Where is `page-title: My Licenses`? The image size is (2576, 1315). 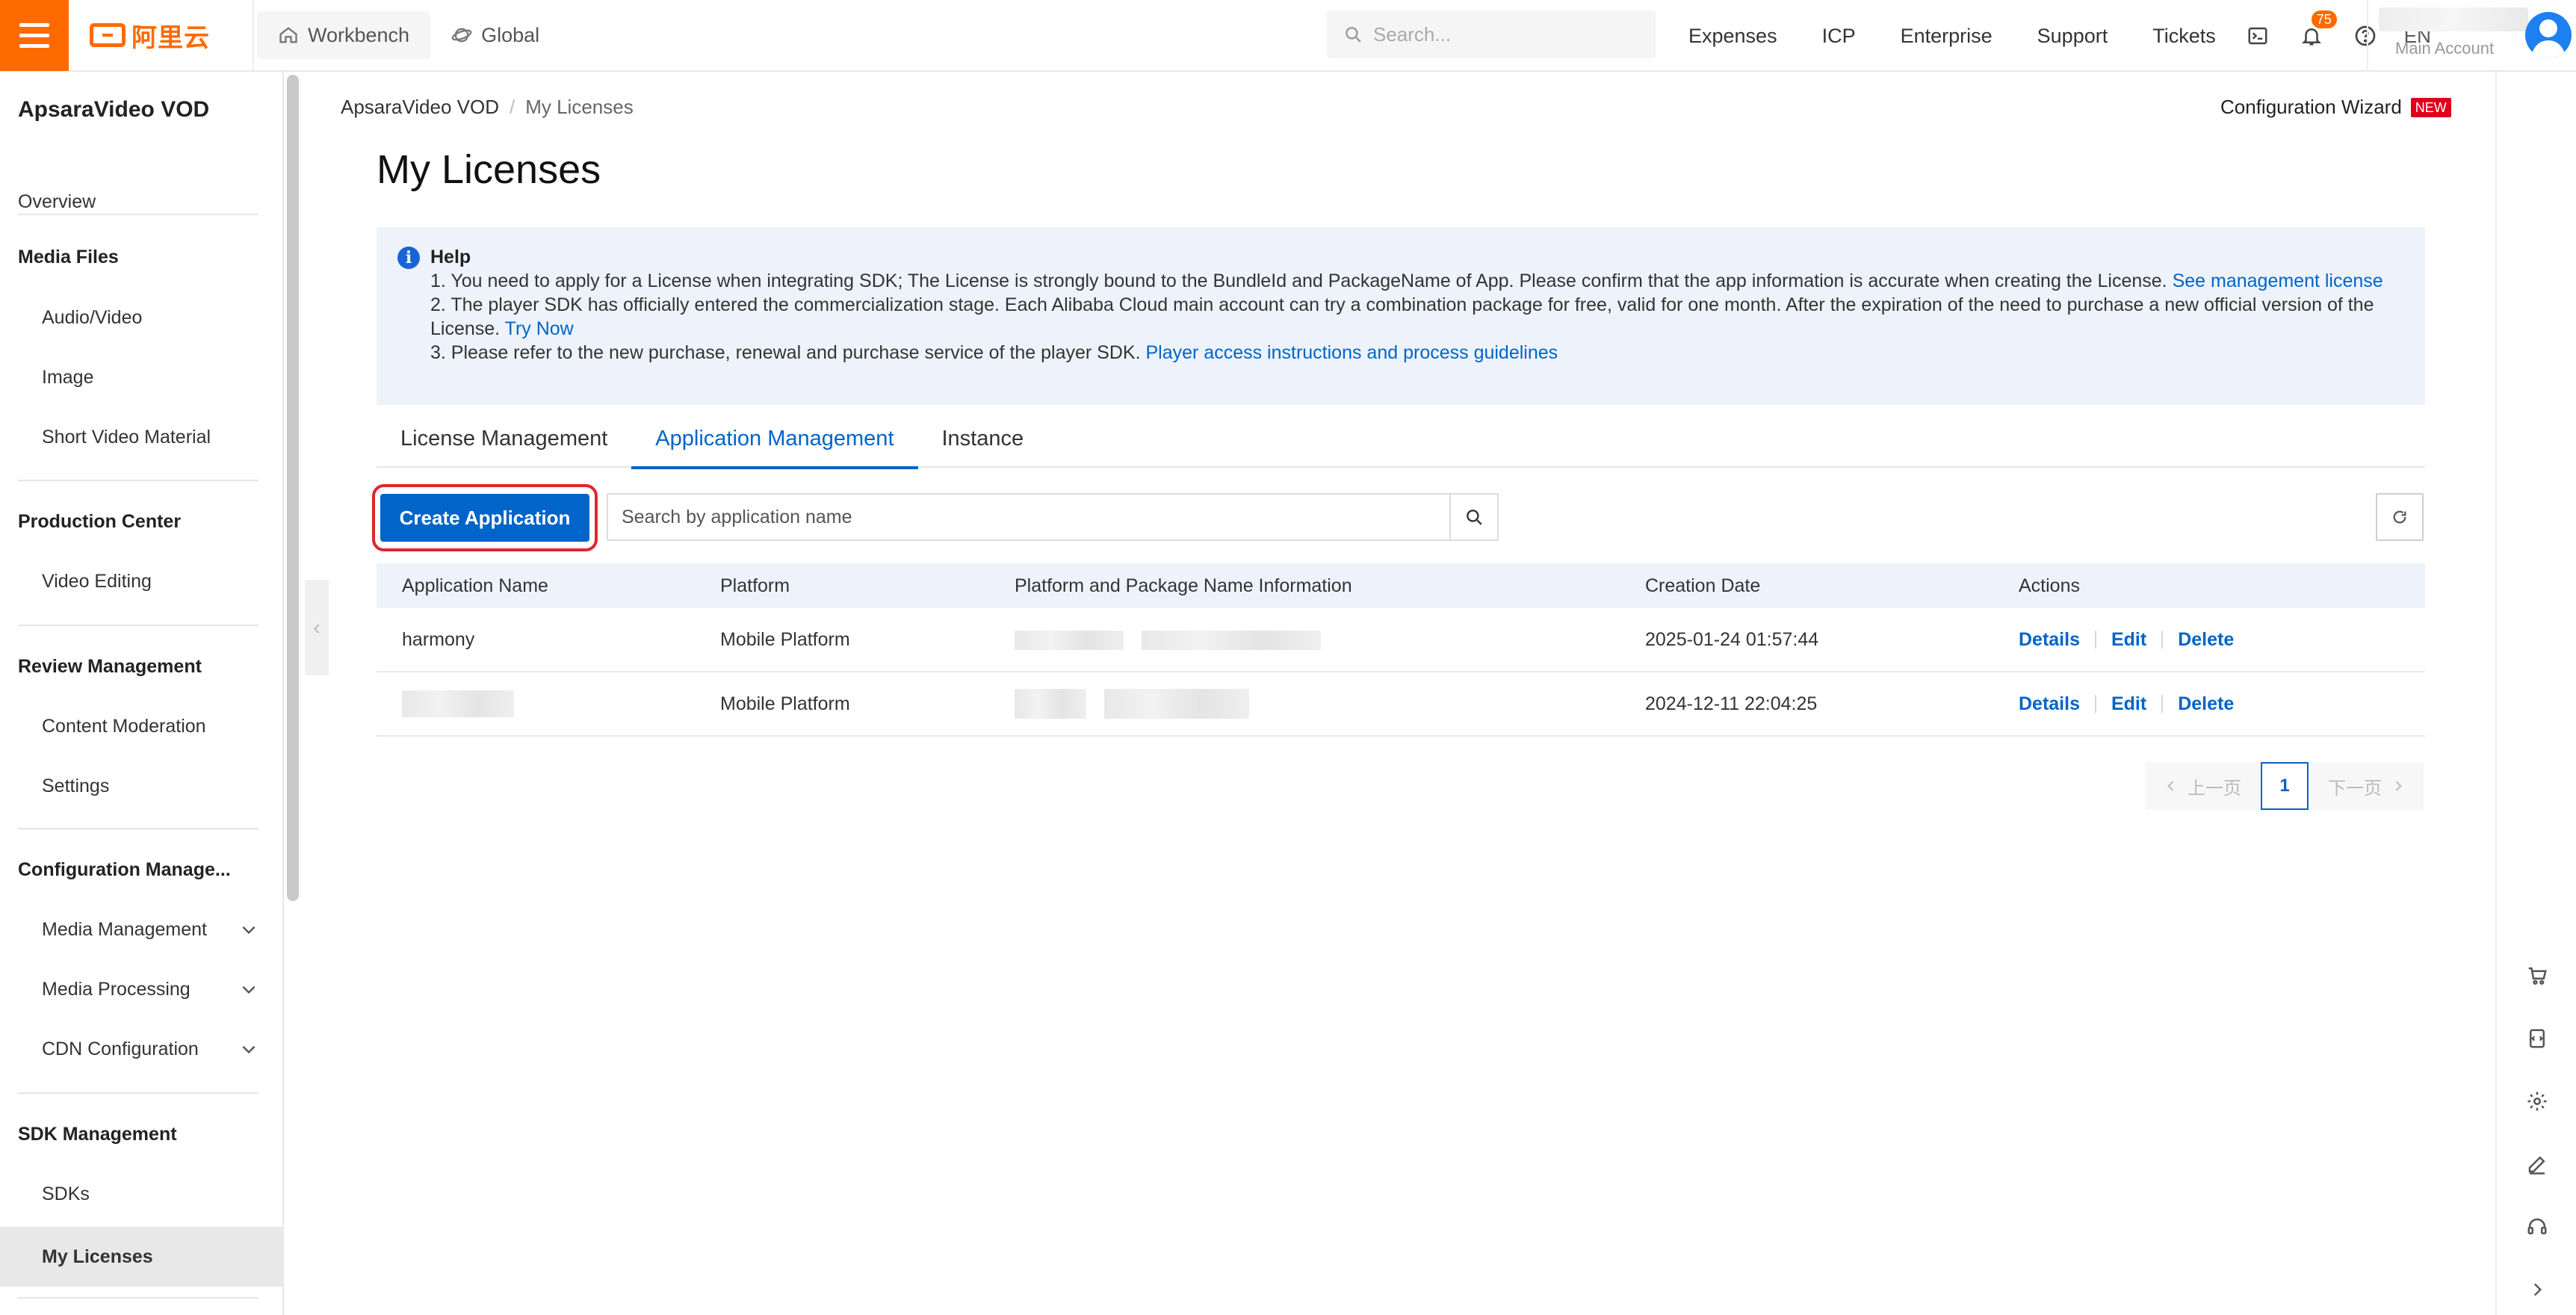
page-title: My Licenses is located at coordinates (489, 169).